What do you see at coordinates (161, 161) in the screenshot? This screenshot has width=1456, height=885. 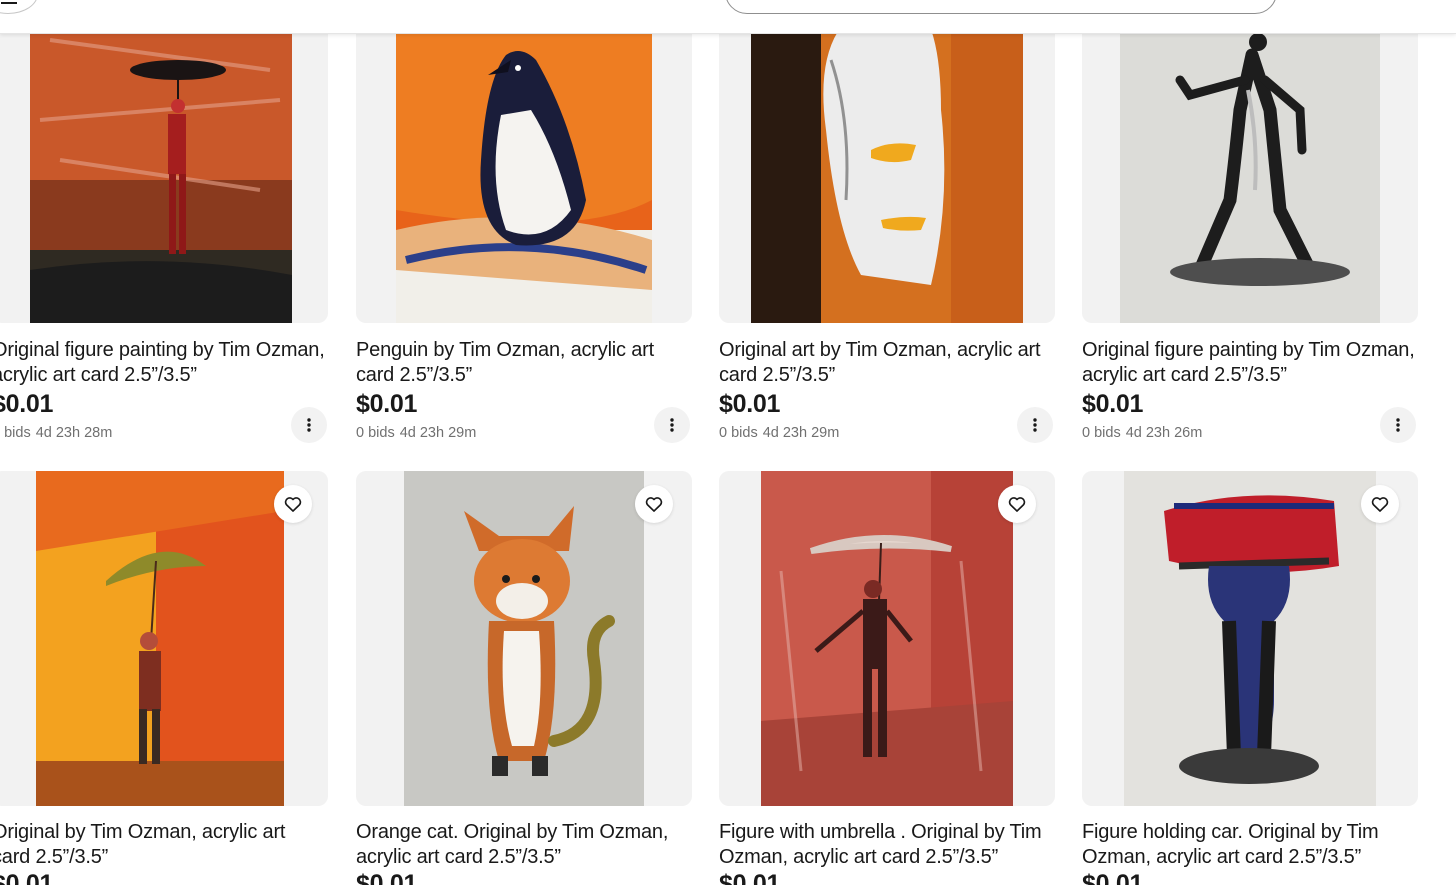 I see `figure-under-umbrella-red-painting` at bounding box center [161, 161].